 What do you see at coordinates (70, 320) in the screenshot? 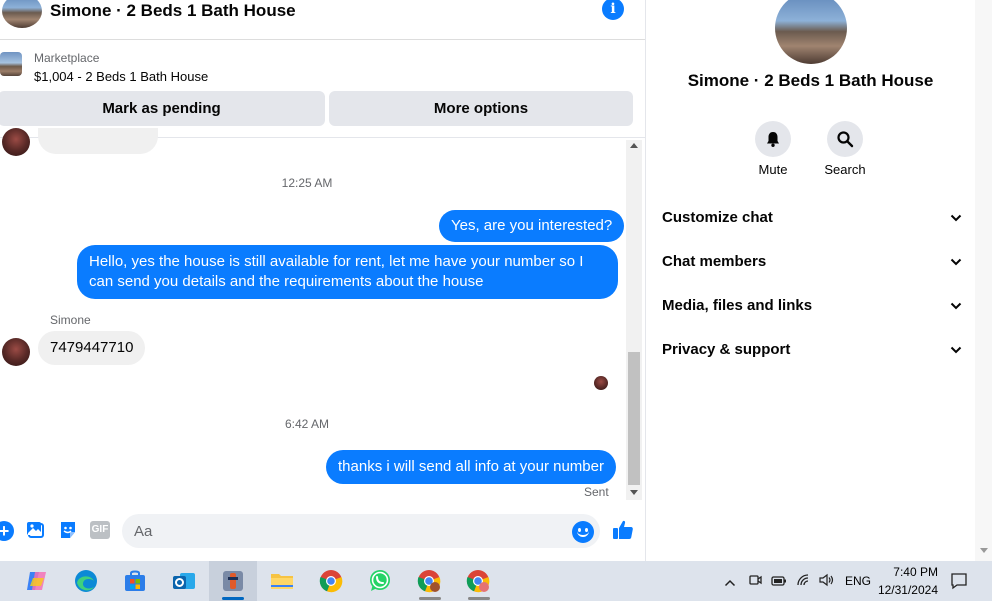
I see `sender-name: Simone` at bounding box center [70, 320].